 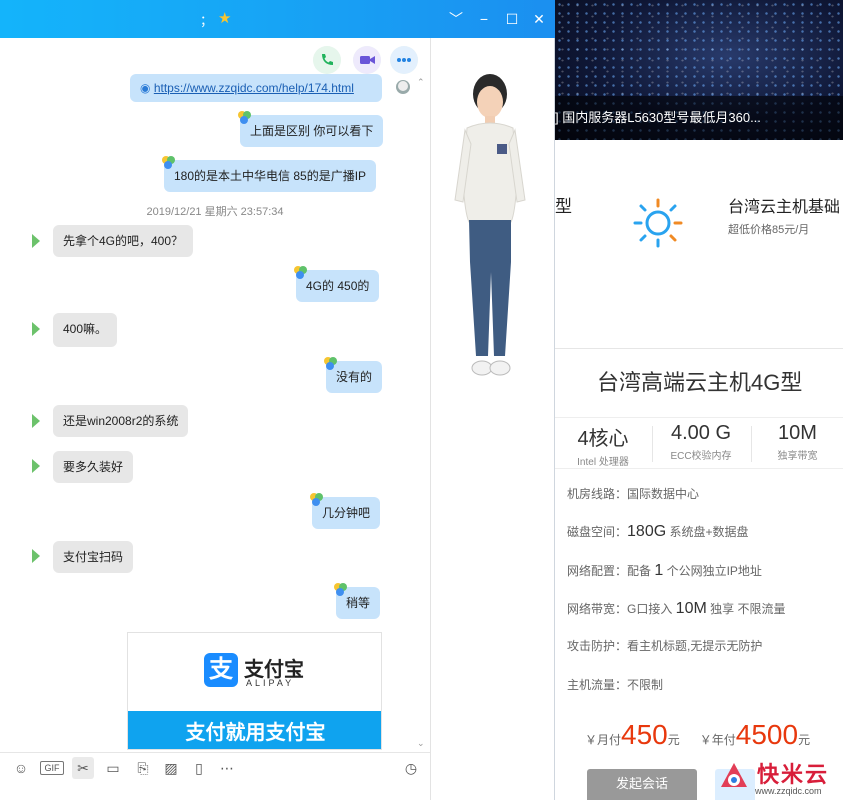 What do you see at coordinates (658, 223) in the screenshot?
I see `cloud-sun-icon` at bounding box center [658, 223].